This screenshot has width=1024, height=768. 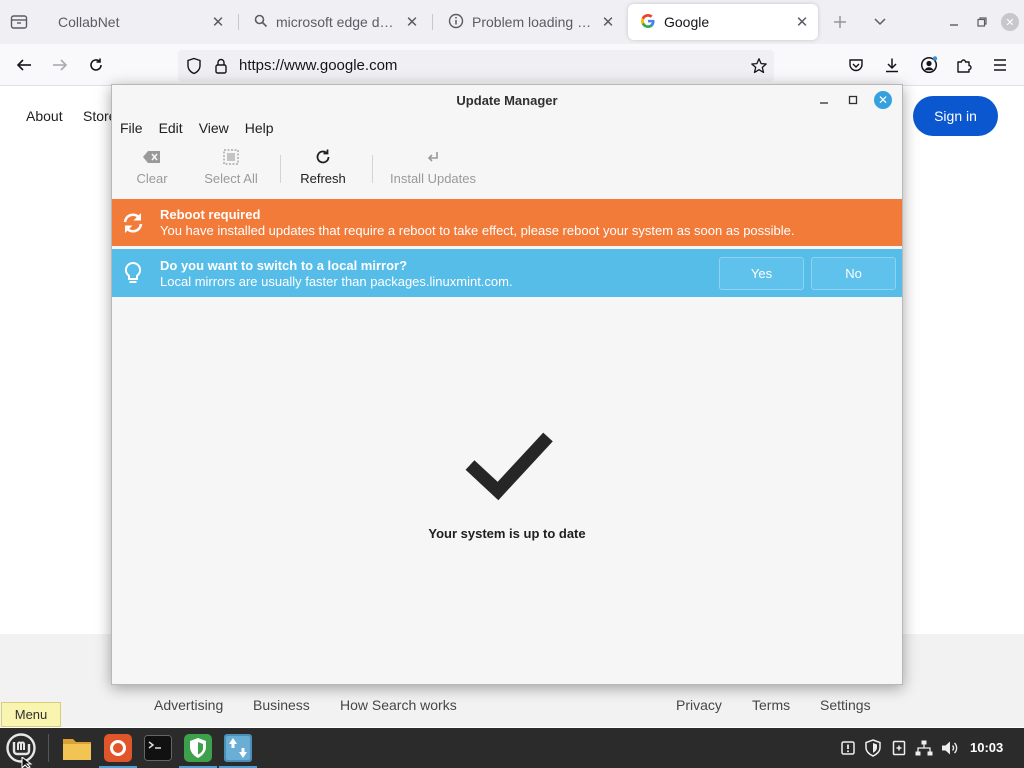 I want to click on no-button: No, so click(x=853, y=273).